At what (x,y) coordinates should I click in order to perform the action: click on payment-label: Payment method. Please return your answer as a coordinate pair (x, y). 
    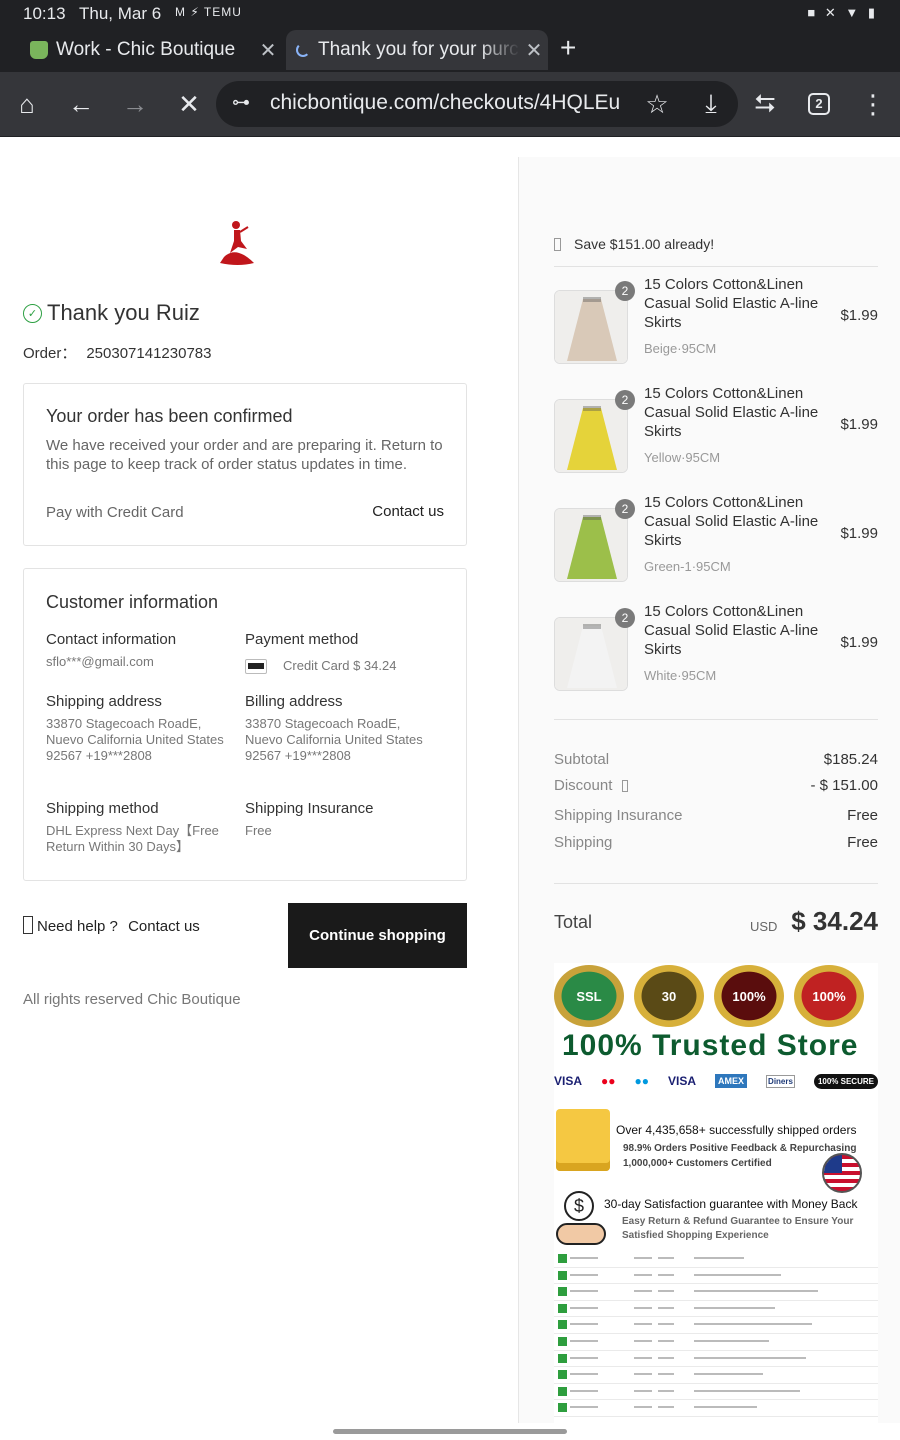
    Looking at the image, I should click on (302, 639).